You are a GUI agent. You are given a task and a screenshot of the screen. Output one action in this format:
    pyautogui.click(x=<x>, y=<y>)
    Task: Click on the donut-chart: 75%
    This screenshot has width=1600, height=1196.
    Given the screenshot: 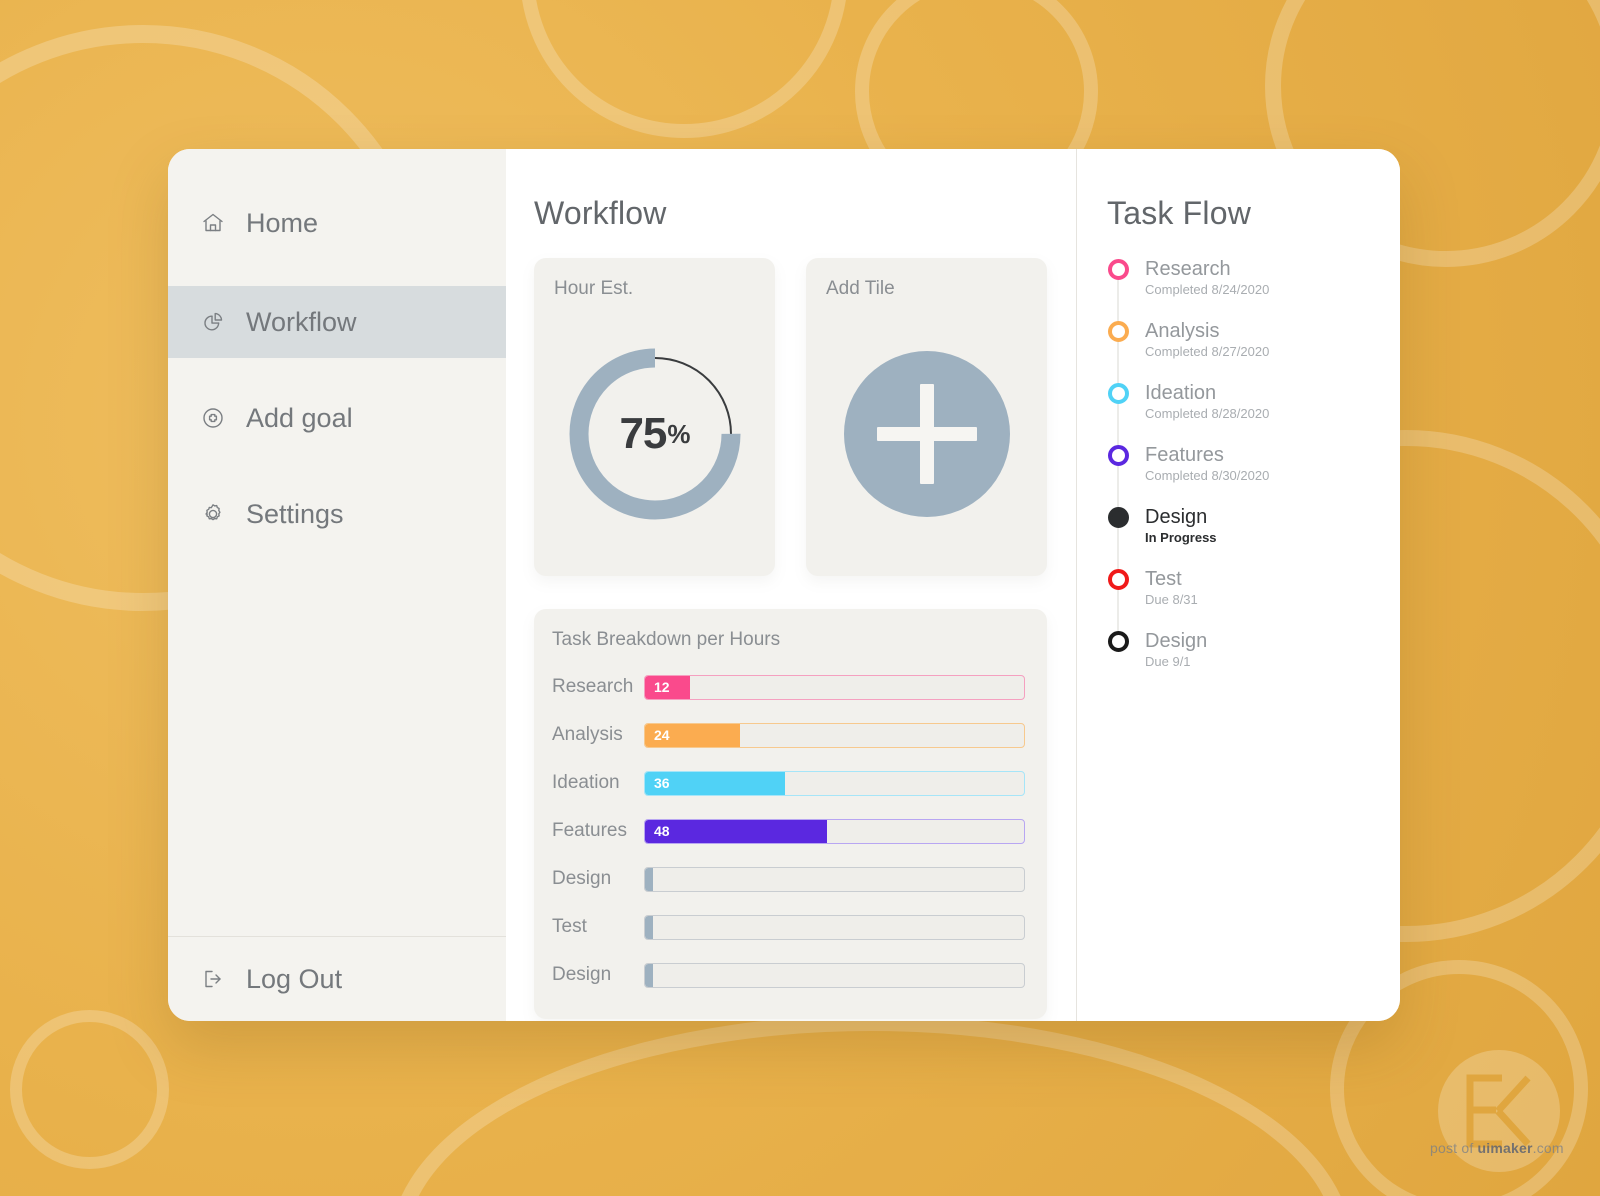 What is the action you would take?
    pyautogui.click(x=655, y=434)
    